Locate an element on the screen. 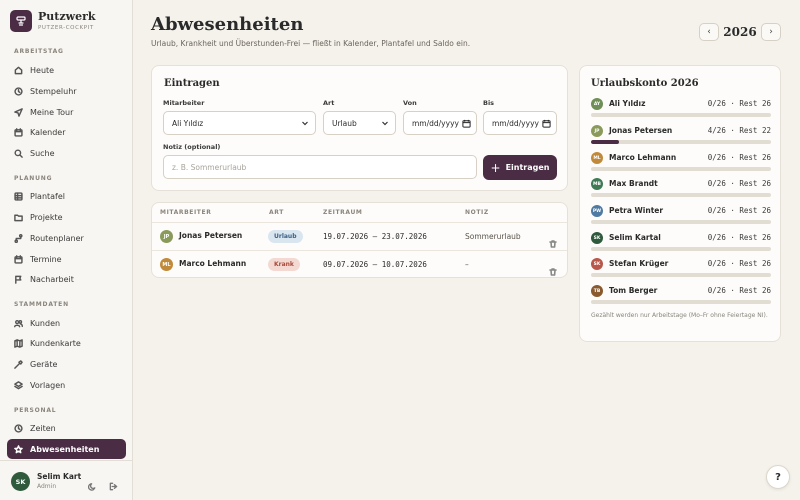 The image size is (800, 500). nav-item-abwesenheiten: Abwesenheiten is located at coordinates (66, 449).